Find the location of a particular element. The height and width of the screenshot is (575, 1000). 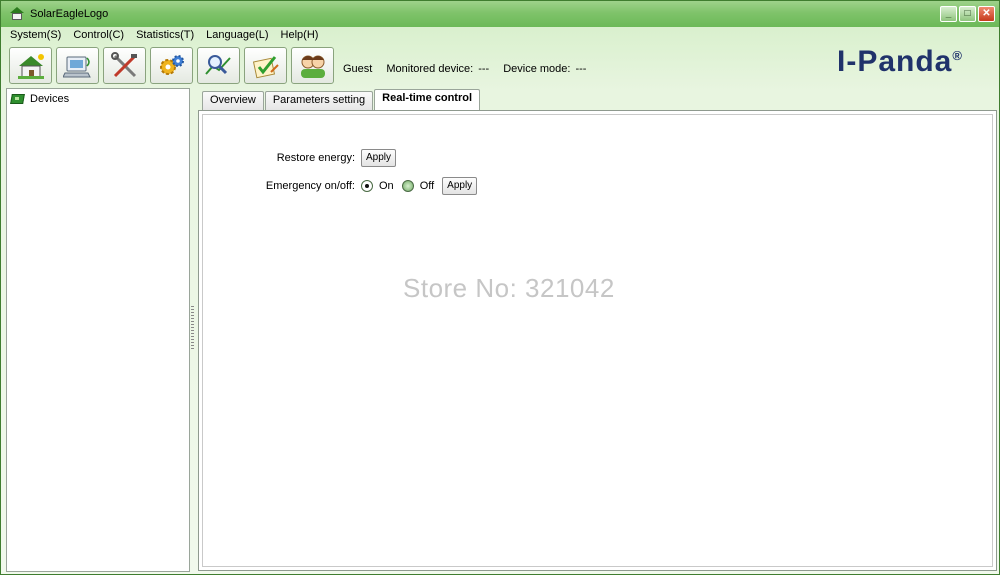

device-mode-pair: Device mode: --- is located at coordinates (544, 69).